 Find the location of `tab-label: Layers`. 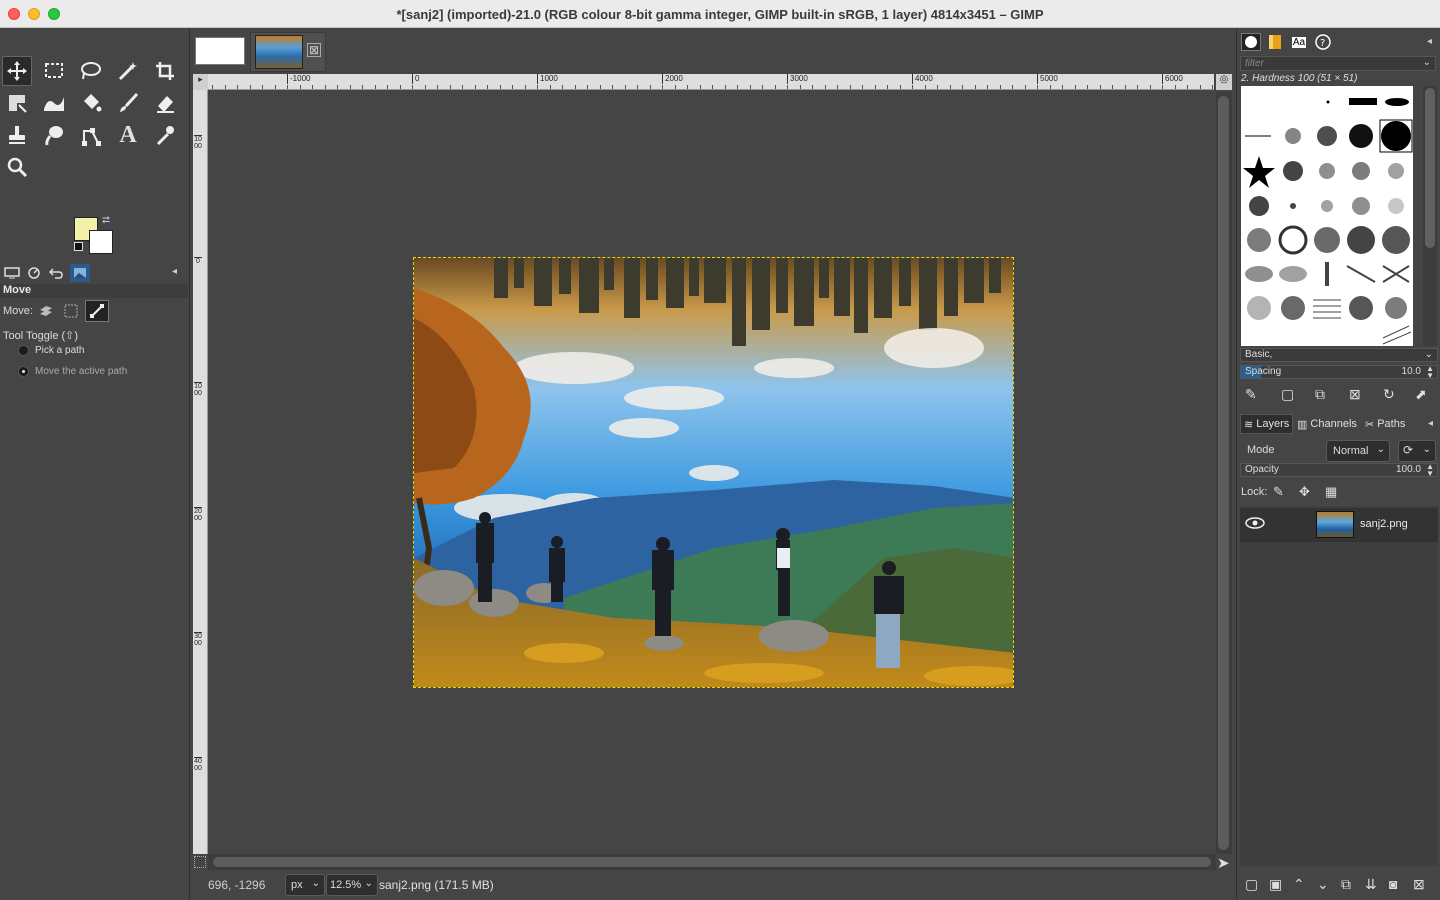

tab-label: Layers is located at coordinates (1273, 424).